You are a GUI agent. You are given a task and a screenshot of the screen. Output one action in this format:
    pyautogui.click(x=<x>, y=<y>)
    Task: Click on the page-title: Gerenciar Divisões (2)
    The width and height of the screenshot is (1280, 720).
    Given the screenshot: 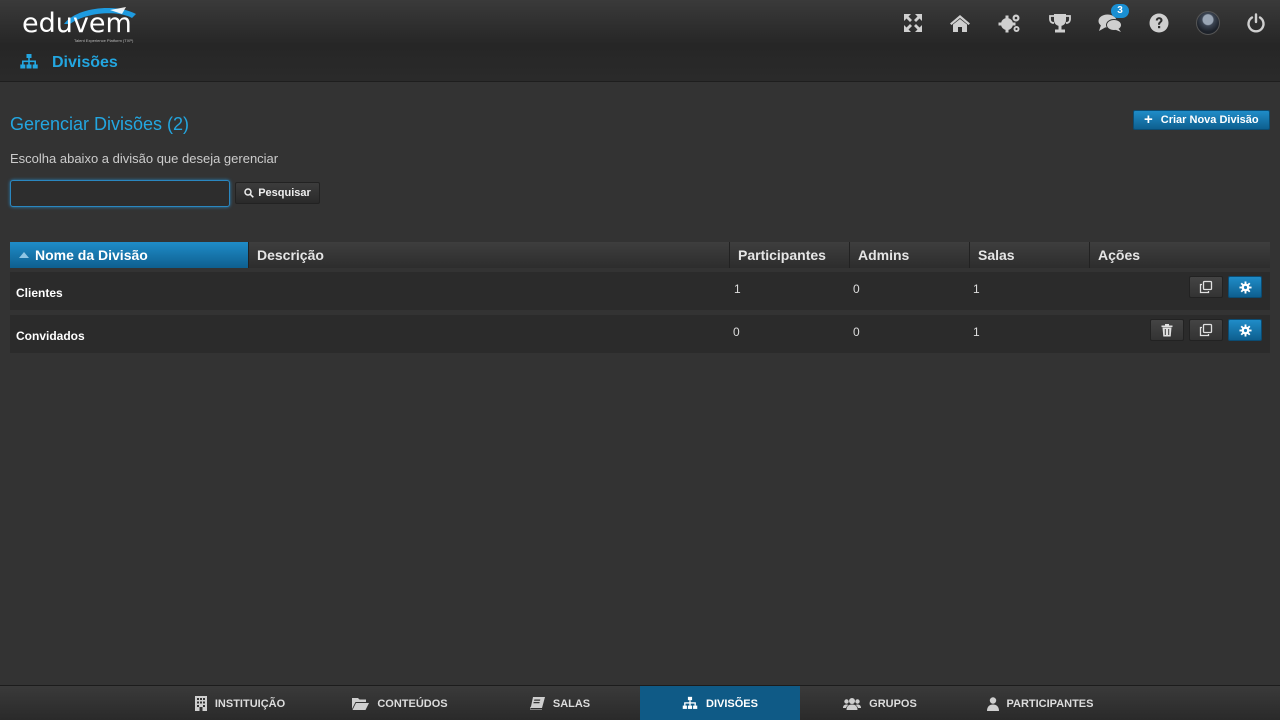 What is the action you would take?
    pyautogui.click(x=100, y=124)
    